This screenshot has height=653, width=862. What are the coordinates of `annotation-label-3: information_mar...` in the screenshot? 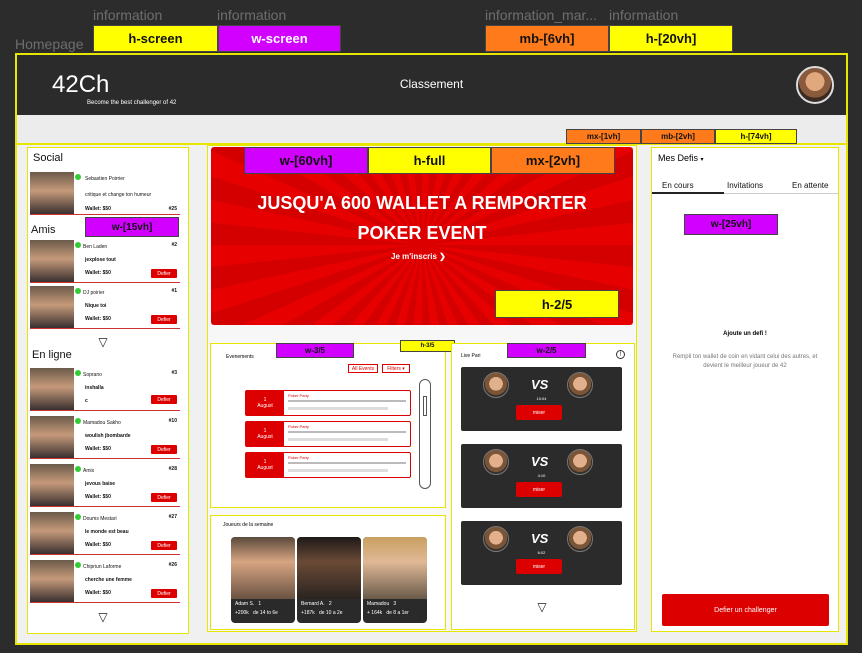 It's located at (541, 15).